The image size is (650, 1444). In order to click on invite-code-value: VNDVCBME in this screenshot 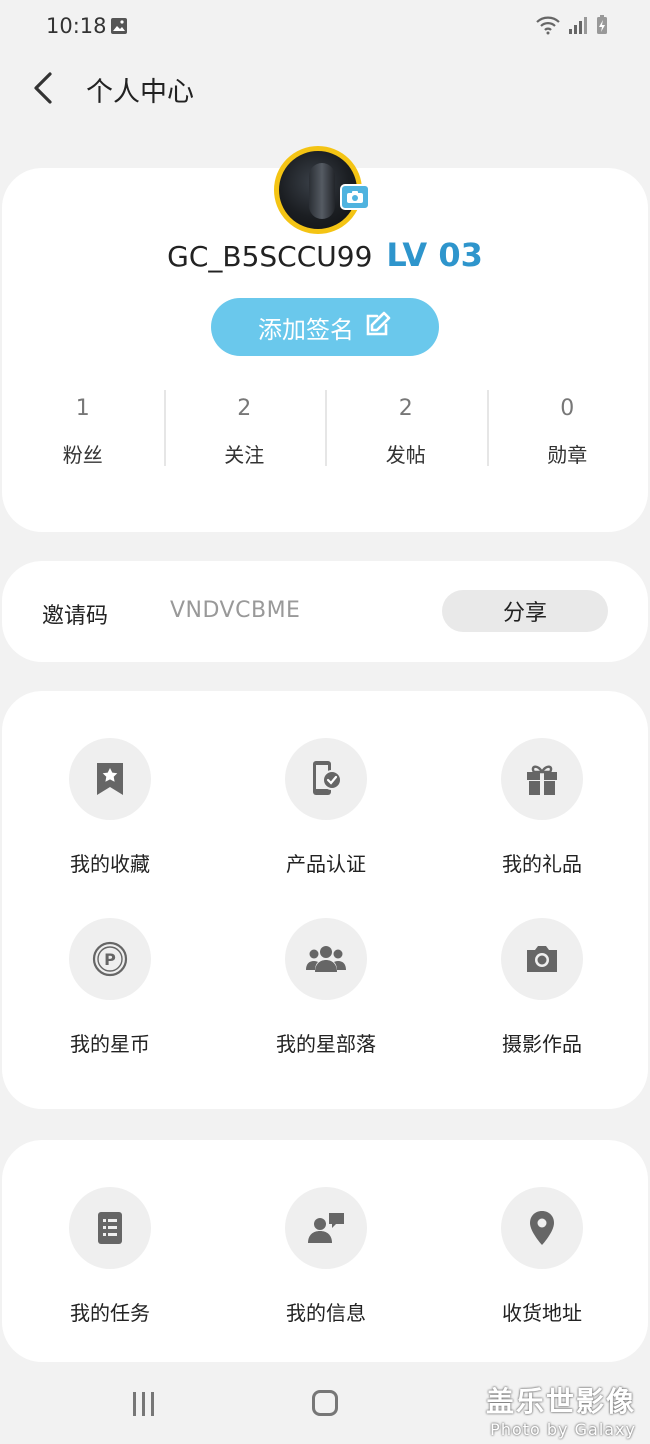, I will do `click(235, 610)`.